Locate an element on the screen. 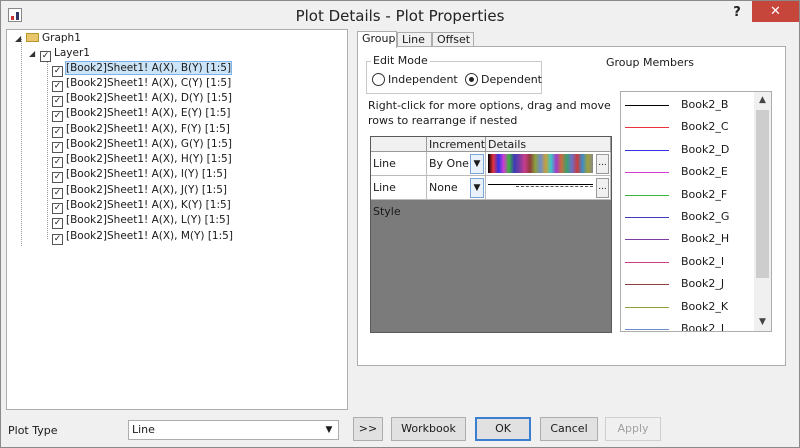 This screenshot has width=800, height=448. member-row: Book2_J is located at coordinates (688, 284).